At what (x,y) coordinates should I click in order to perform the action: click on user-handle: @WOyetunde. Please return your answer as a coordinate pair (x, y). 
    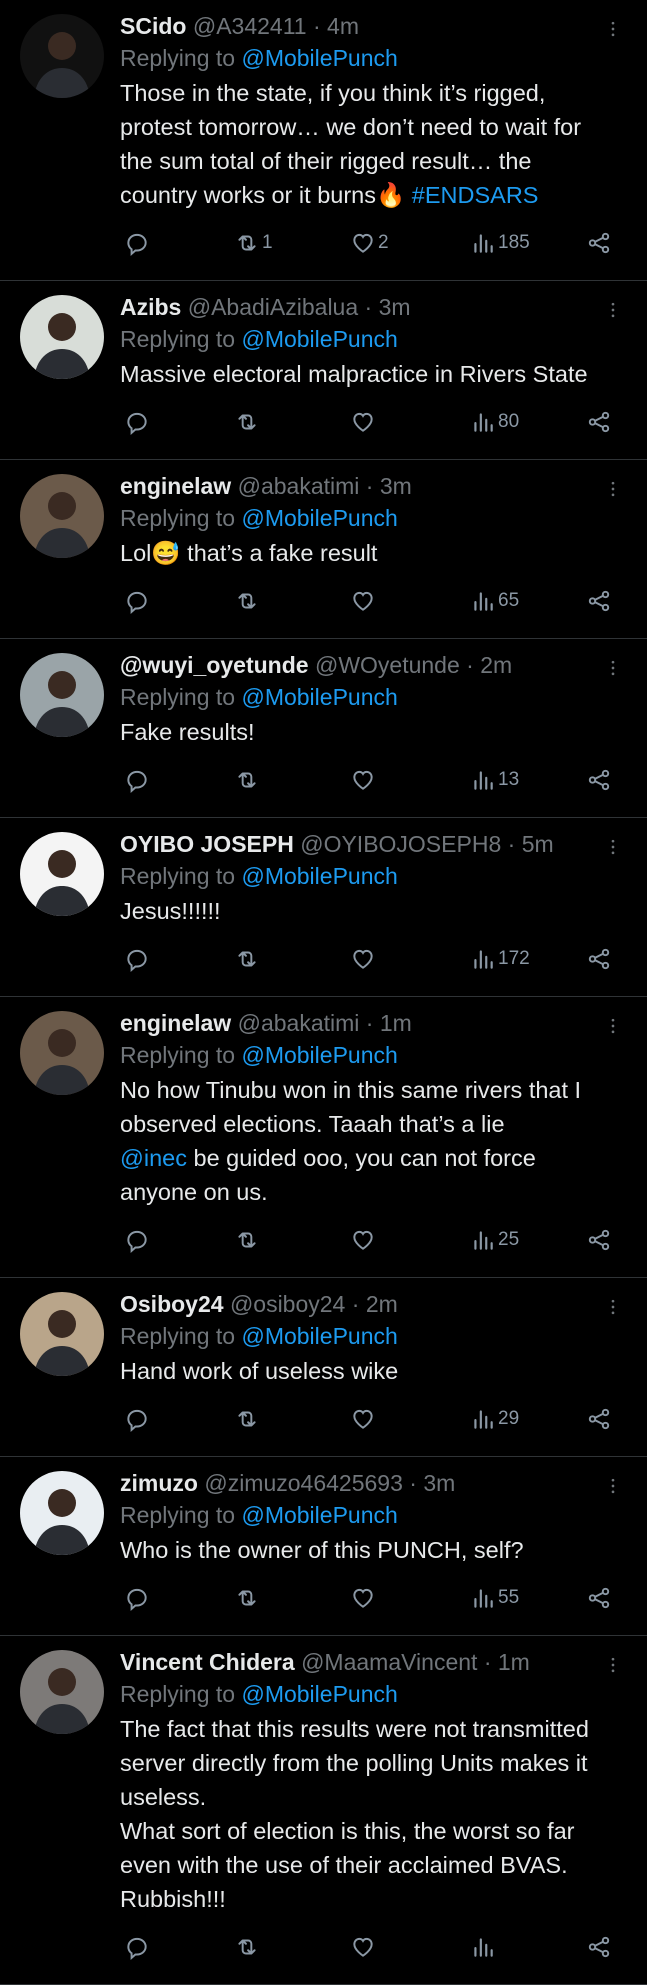
    Looking at the image, I should click on (387, 665).